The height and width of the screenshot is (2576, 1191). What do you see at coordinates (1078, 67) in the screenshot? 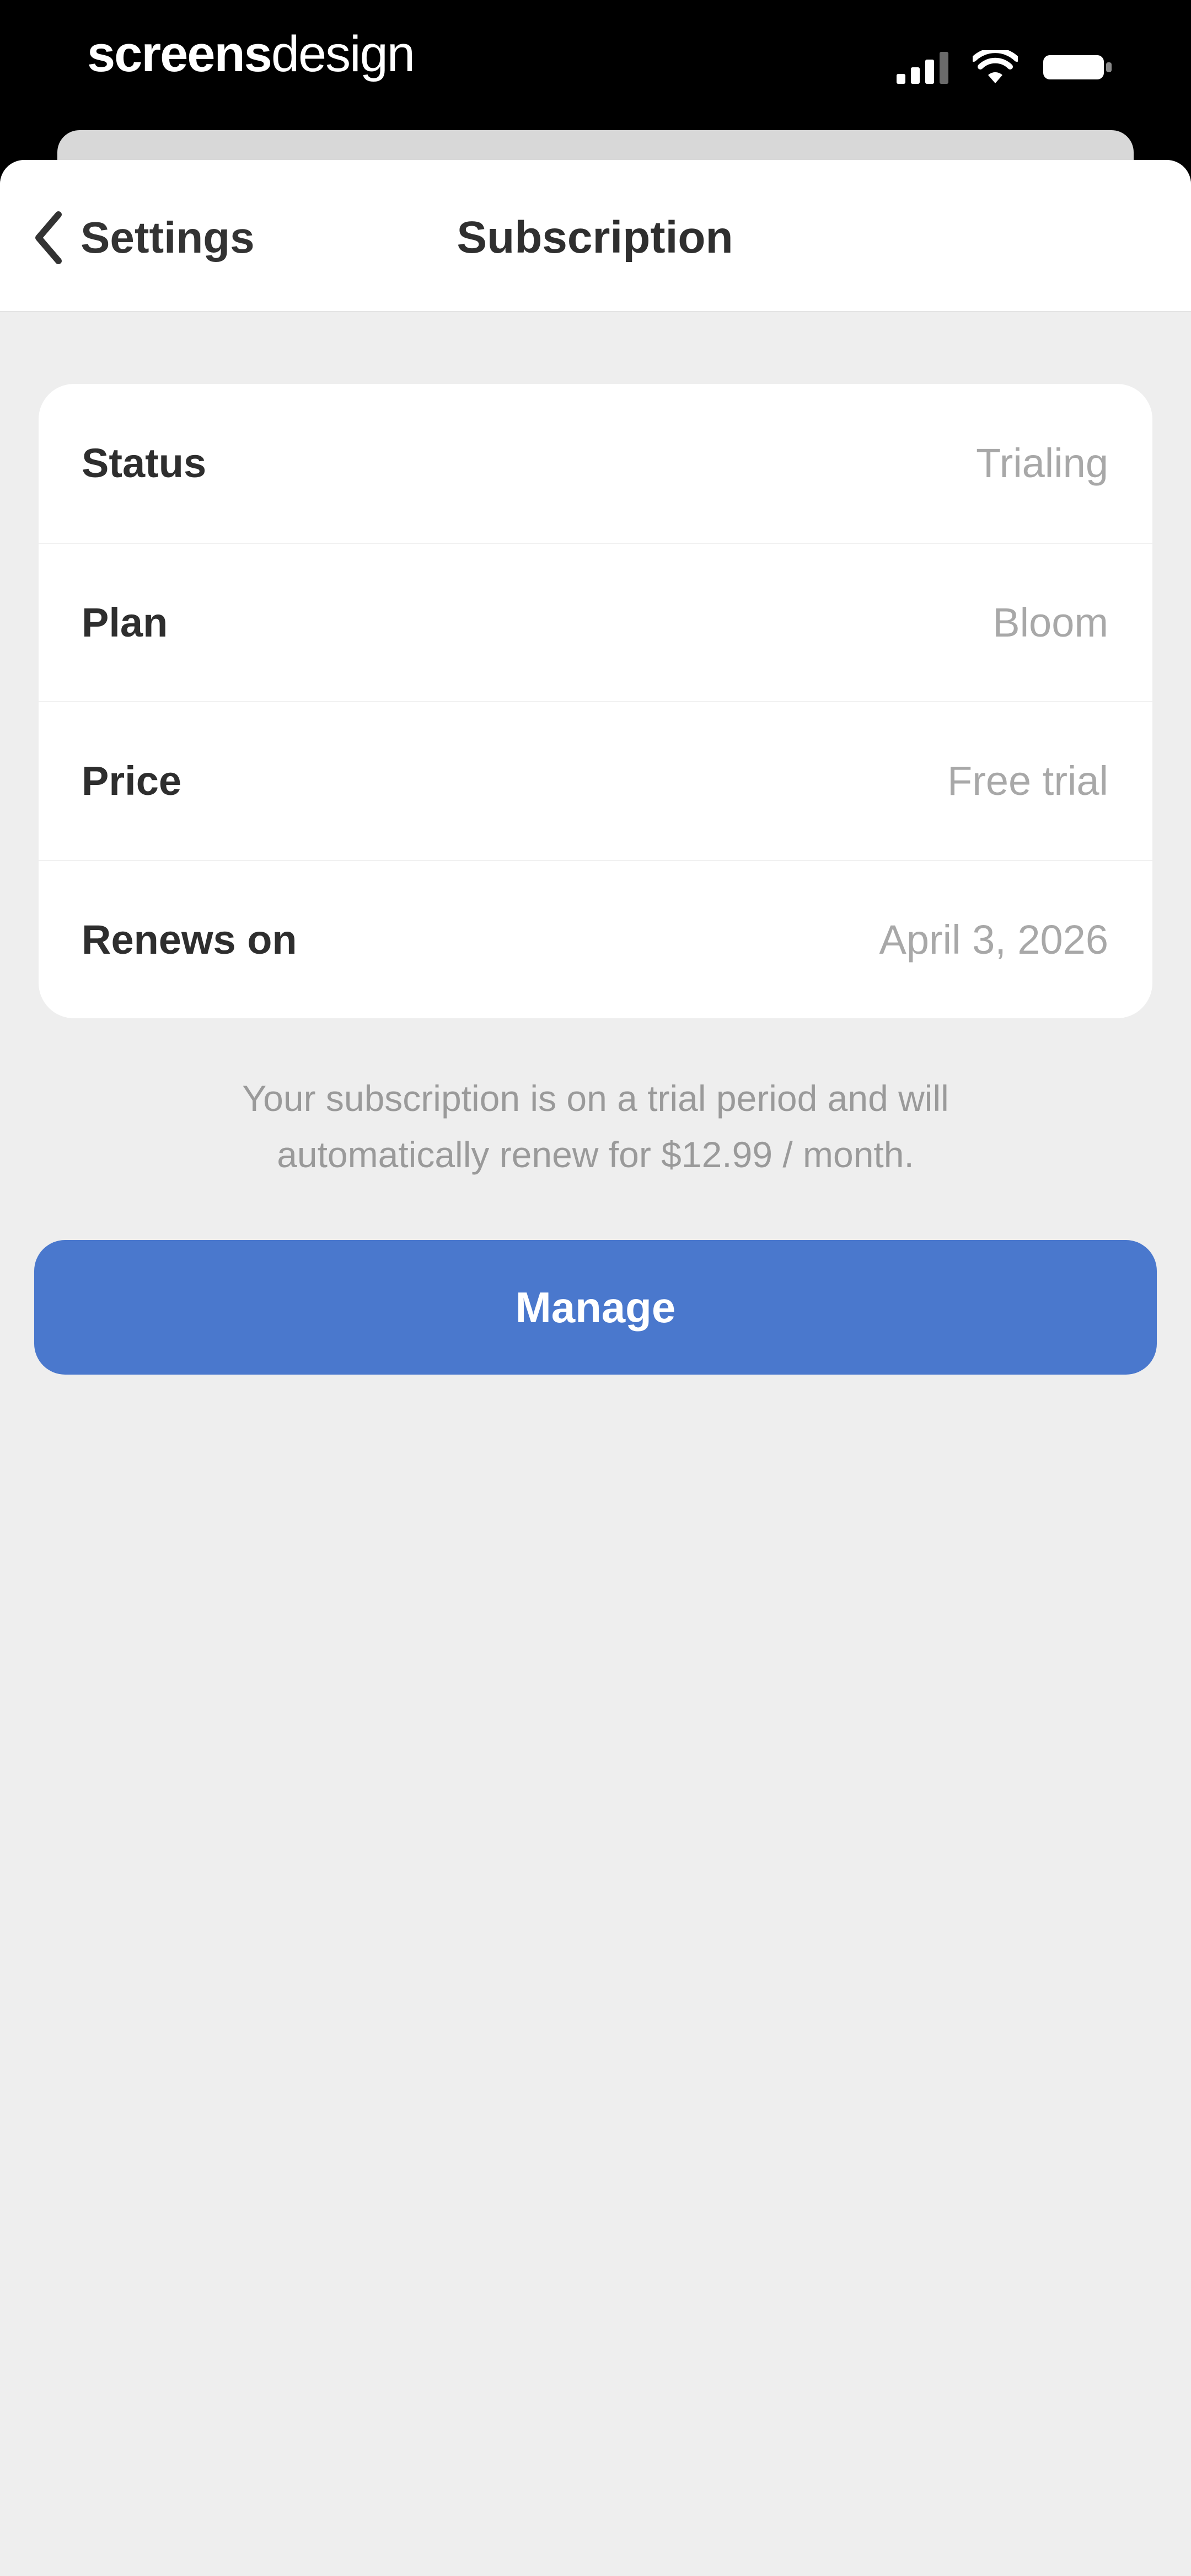
I see `battery-icon` at bounding box center [1078, 67].